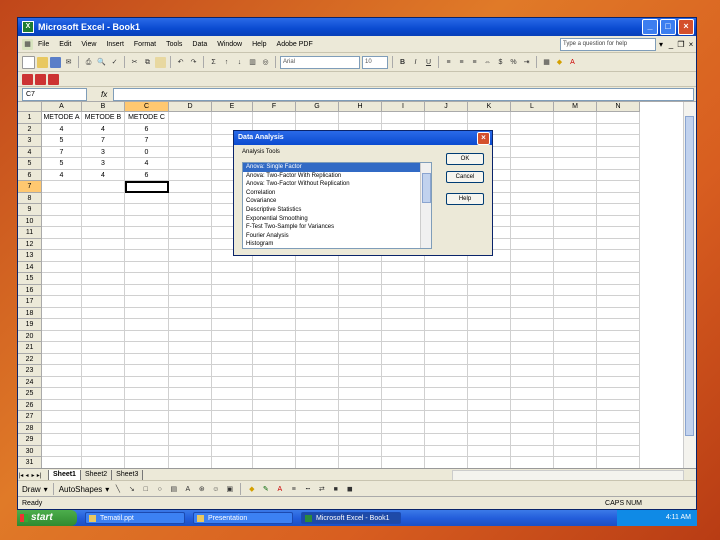 Image resolution: width=720 pixels, height=540 pixels. What do you see at coordinates (265, 489) in the screenshot?
I see `line-color-icon: ✎` at bounding box center [265, 489].